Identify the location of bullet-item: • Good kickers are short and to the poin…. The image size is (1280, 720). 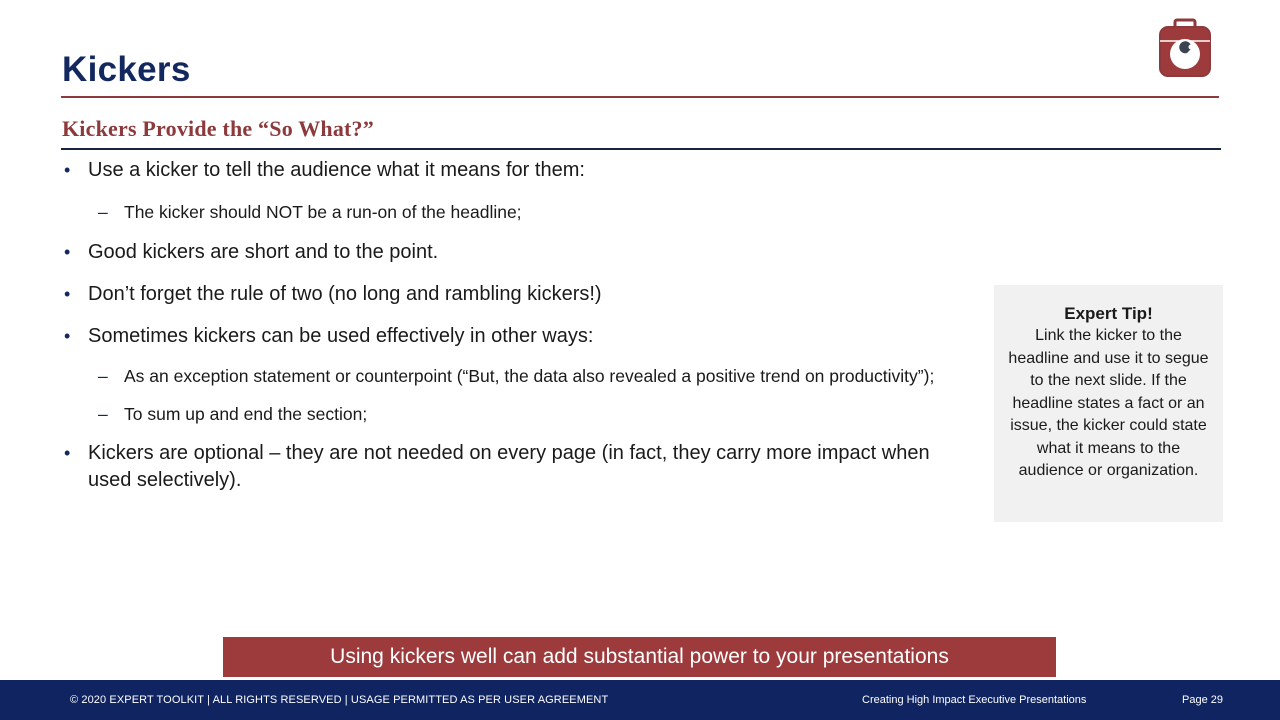
(514, 252).